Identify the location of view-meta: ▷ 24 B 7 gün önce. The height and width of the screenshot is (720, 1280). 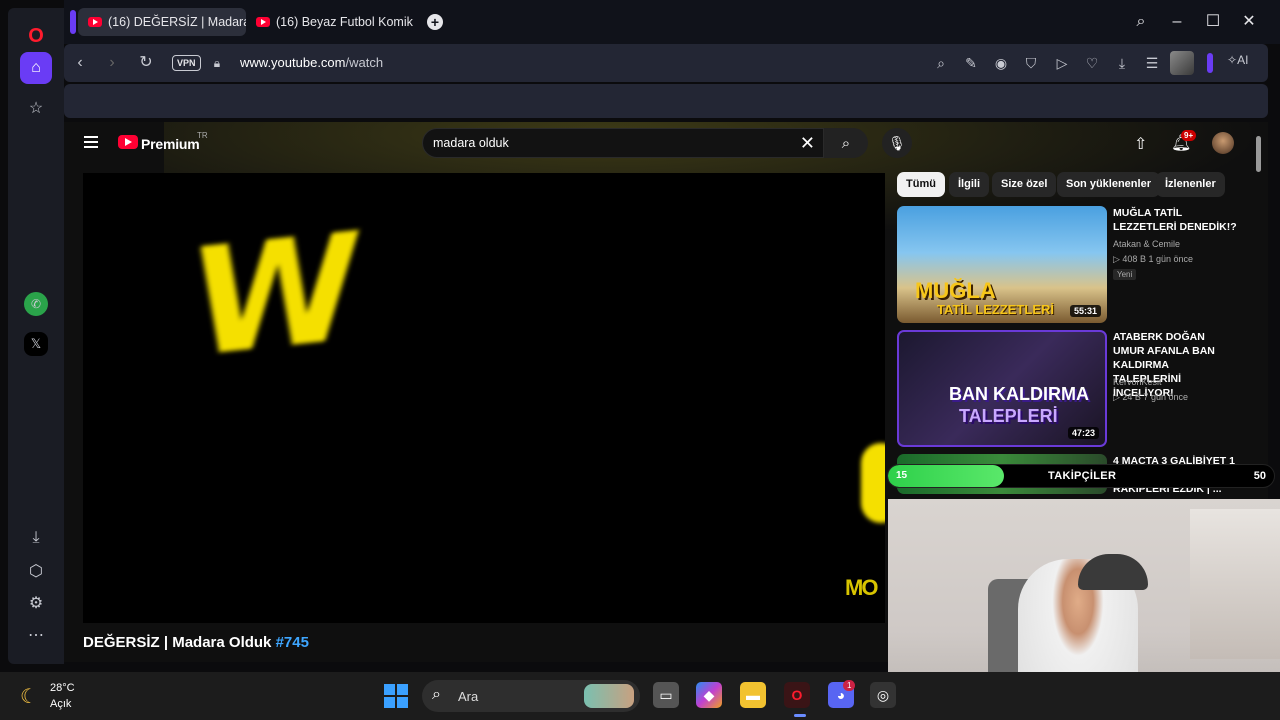
(1150, 397).